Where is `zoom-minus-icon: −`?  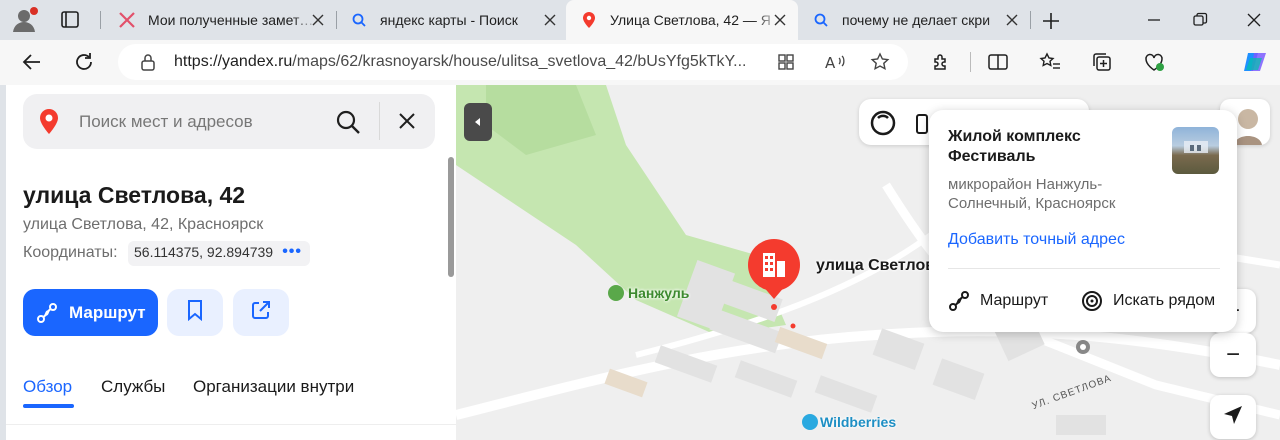 zoom-minus-icon: − is located at coordinates (1232, 354).